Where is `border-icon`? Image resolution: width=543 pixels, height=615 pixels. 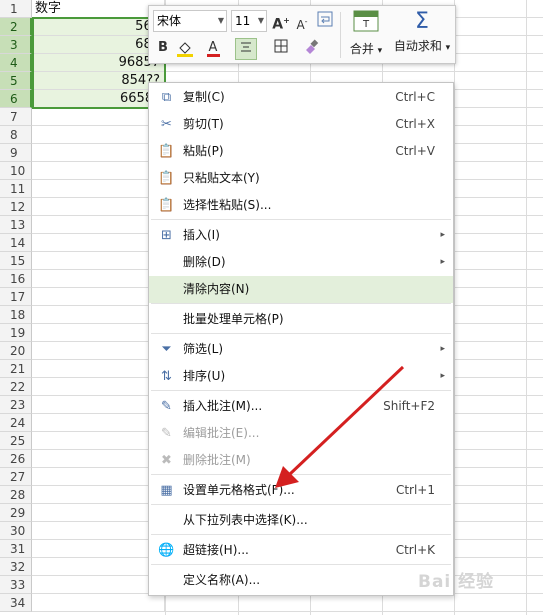
border-icon is located at coordinates (281, 48).